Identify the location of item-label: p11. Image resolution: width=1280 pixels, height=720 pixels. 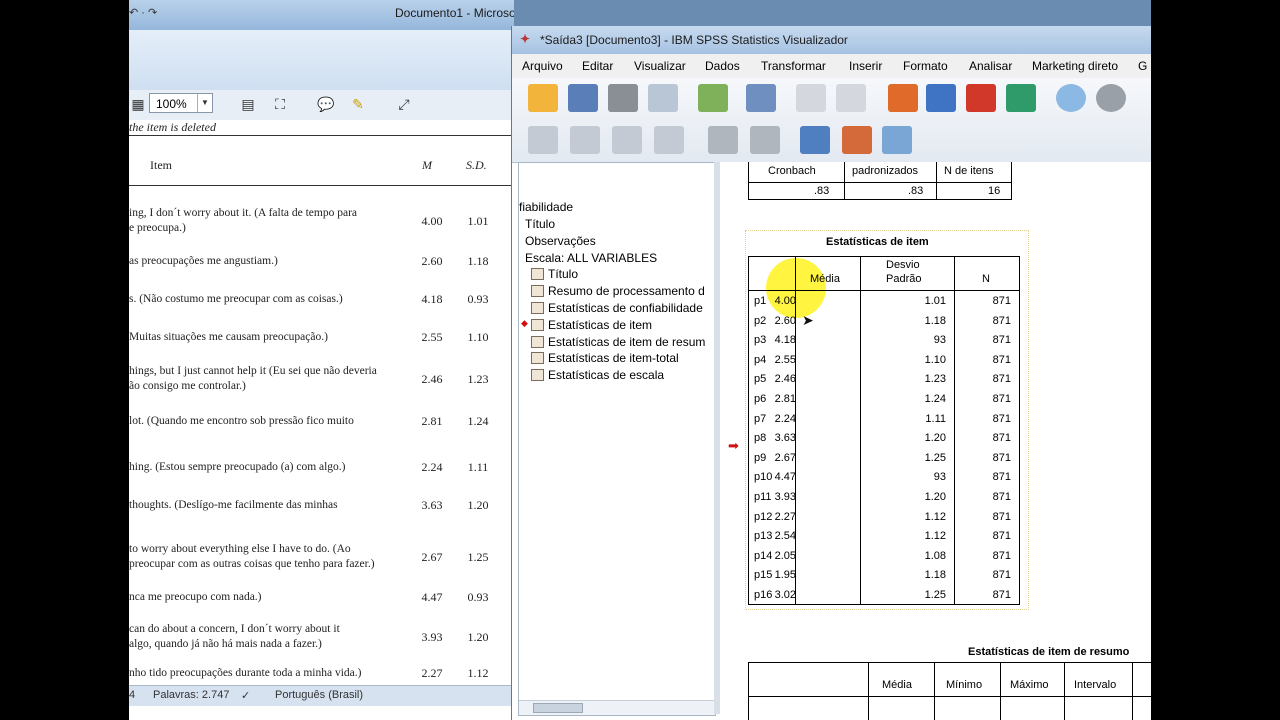
(763, 497).